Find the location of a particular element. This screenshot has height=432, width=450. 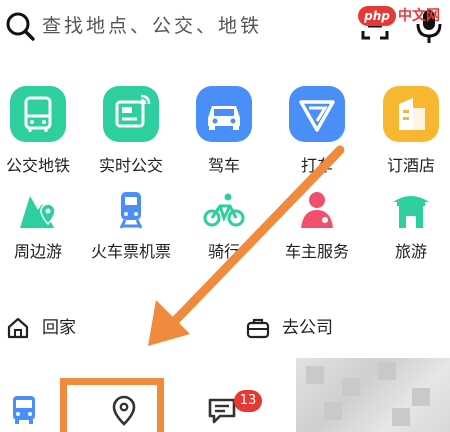

service-train-plane: 火车票机票 is located at coordinates (131, 225).